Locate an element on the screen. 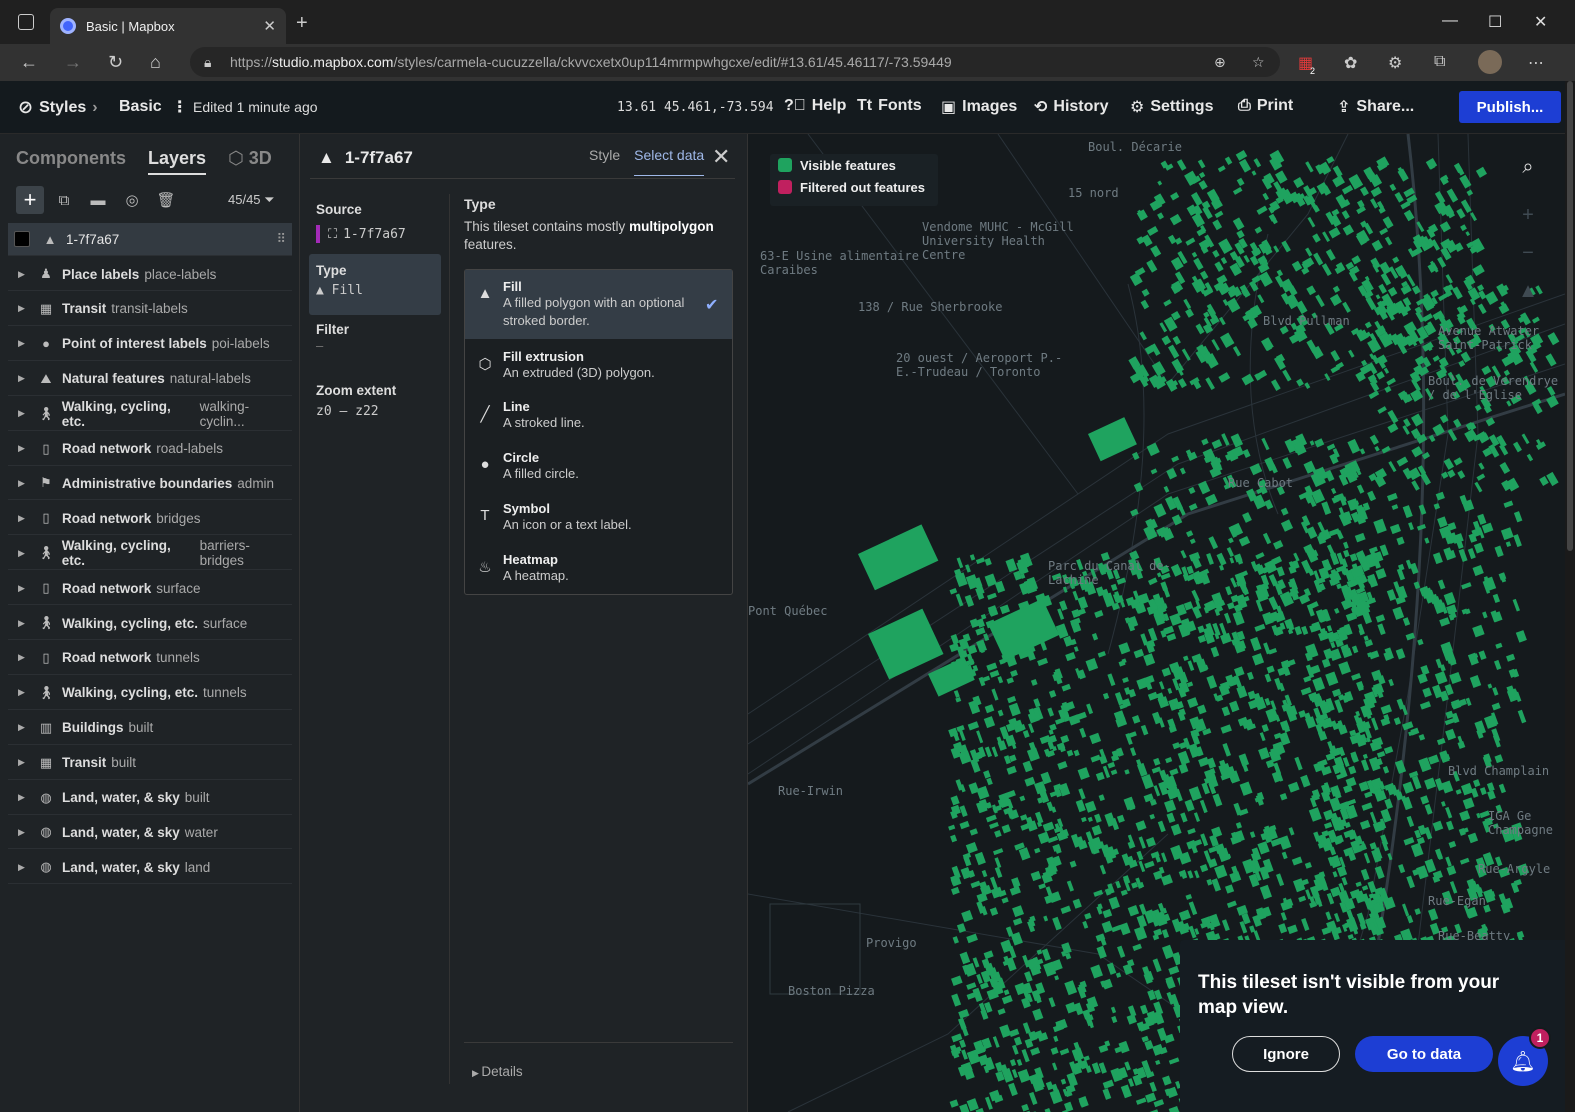  layer-item: ▶ ▯ Road network bridges is located at coordinates (150, 519).